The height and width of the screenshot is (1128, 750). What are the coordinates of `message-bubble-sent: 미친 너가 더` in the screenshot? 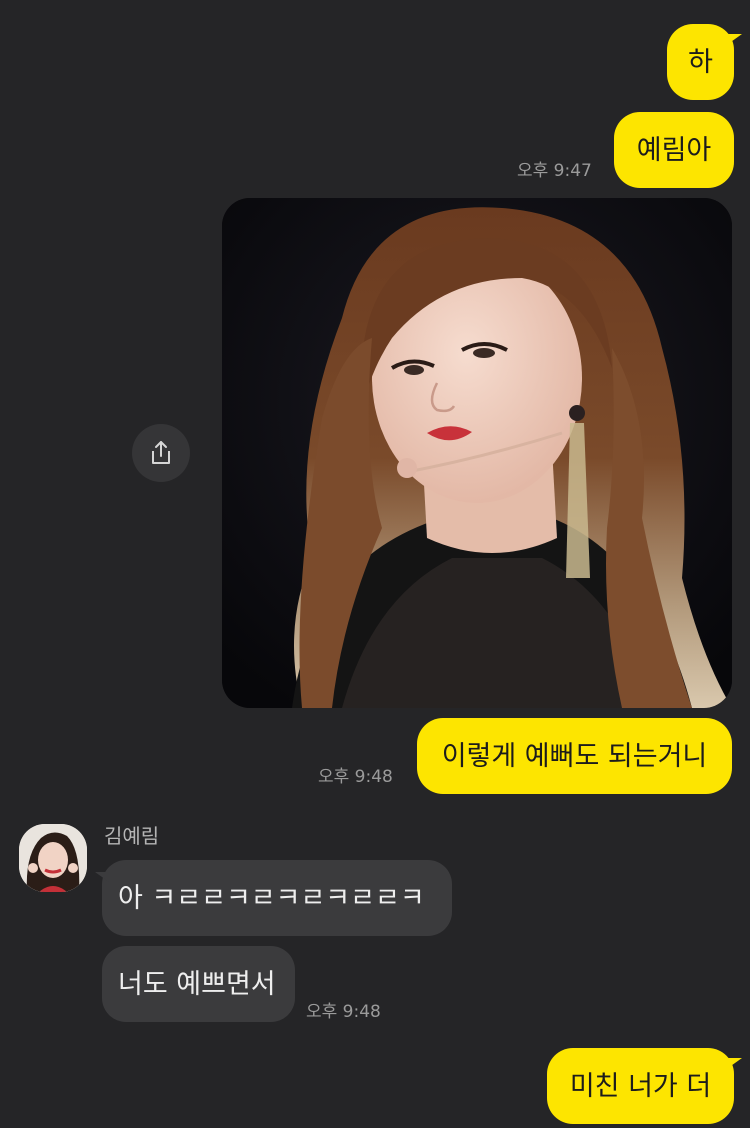 It's located at (640, 1086).